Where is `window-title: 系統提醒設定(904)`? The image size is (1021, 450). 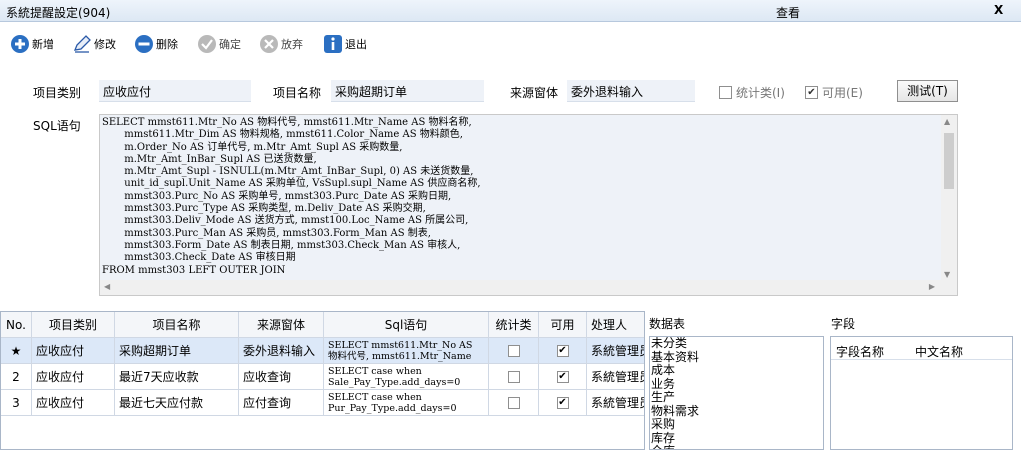
window-title: 系統提醒設定(904) is located at coordinates (58, 13).